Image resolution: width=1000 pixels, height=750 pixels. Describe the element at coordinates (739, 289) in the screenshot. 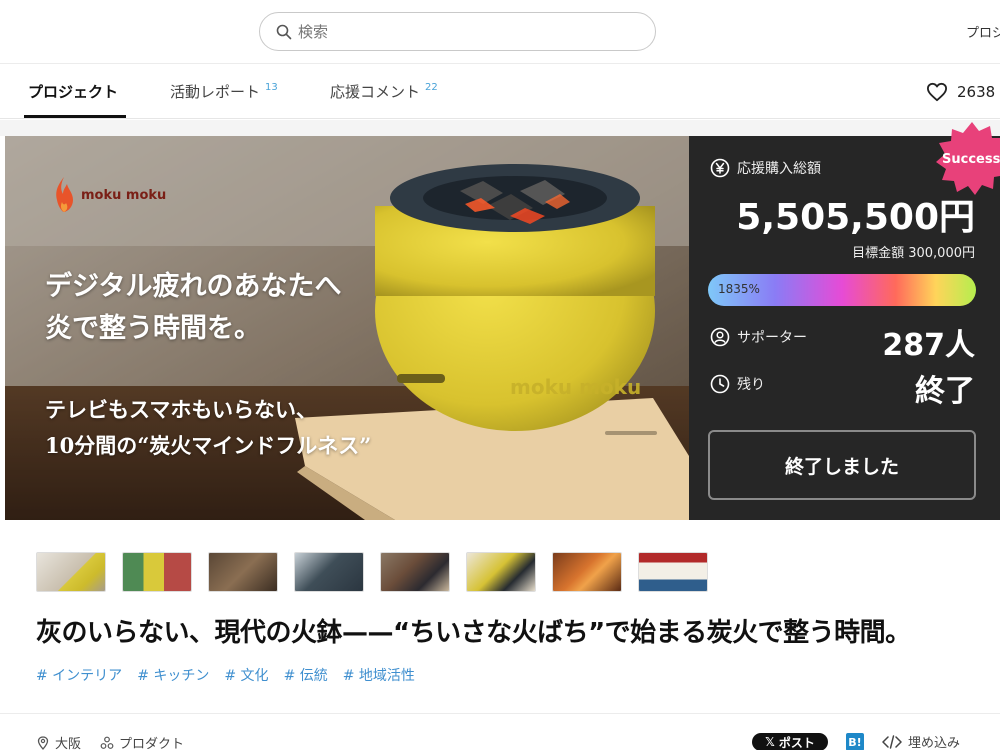

I see `progress-percent: 1835%` at that location.